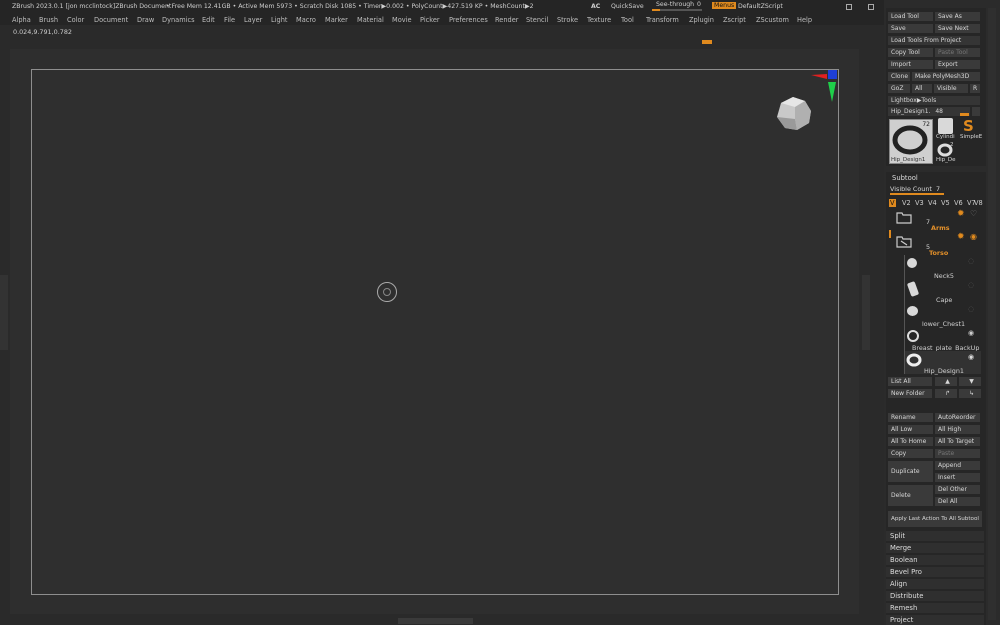  Describe the element at coordinates (537, 20) in the screenshot. I see `menu-stencil: Stencil` at that location.